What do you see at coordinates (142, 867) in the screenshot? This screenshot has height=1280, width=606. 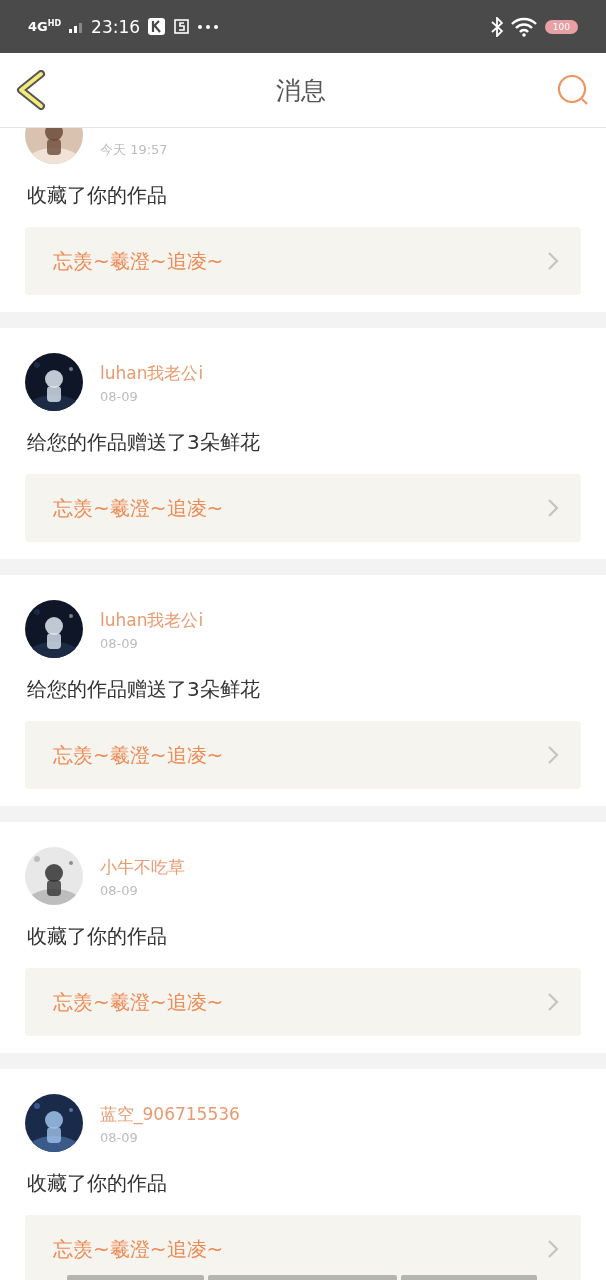 I see `user-name: 小牛不吃草` at bounding box center [142, 867].